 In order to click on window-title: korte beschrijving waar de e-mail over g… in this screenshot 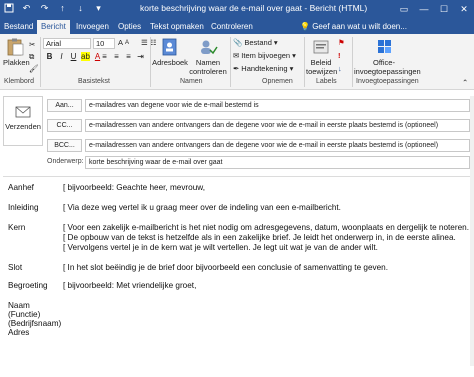, I will do `click(254, 8)`.